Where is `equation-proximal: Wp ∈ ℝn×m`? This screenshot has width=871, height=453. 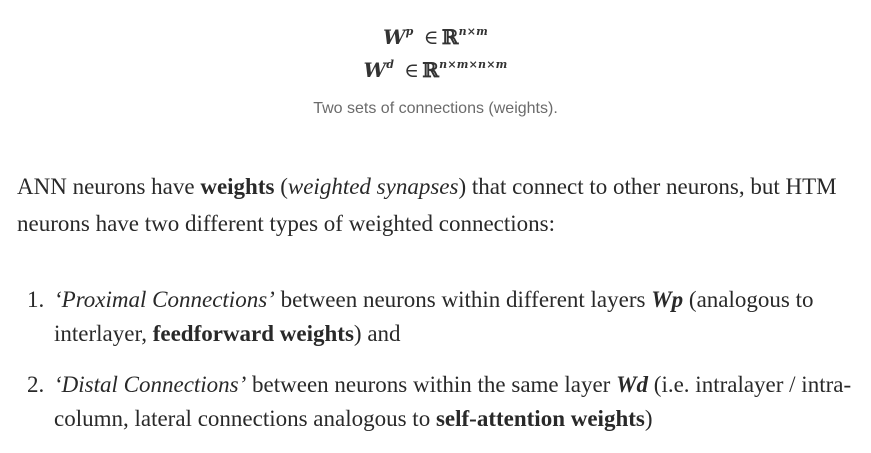
equation-proximal: Wp ∈ ℝn×m is located at coordinates (435, 34).